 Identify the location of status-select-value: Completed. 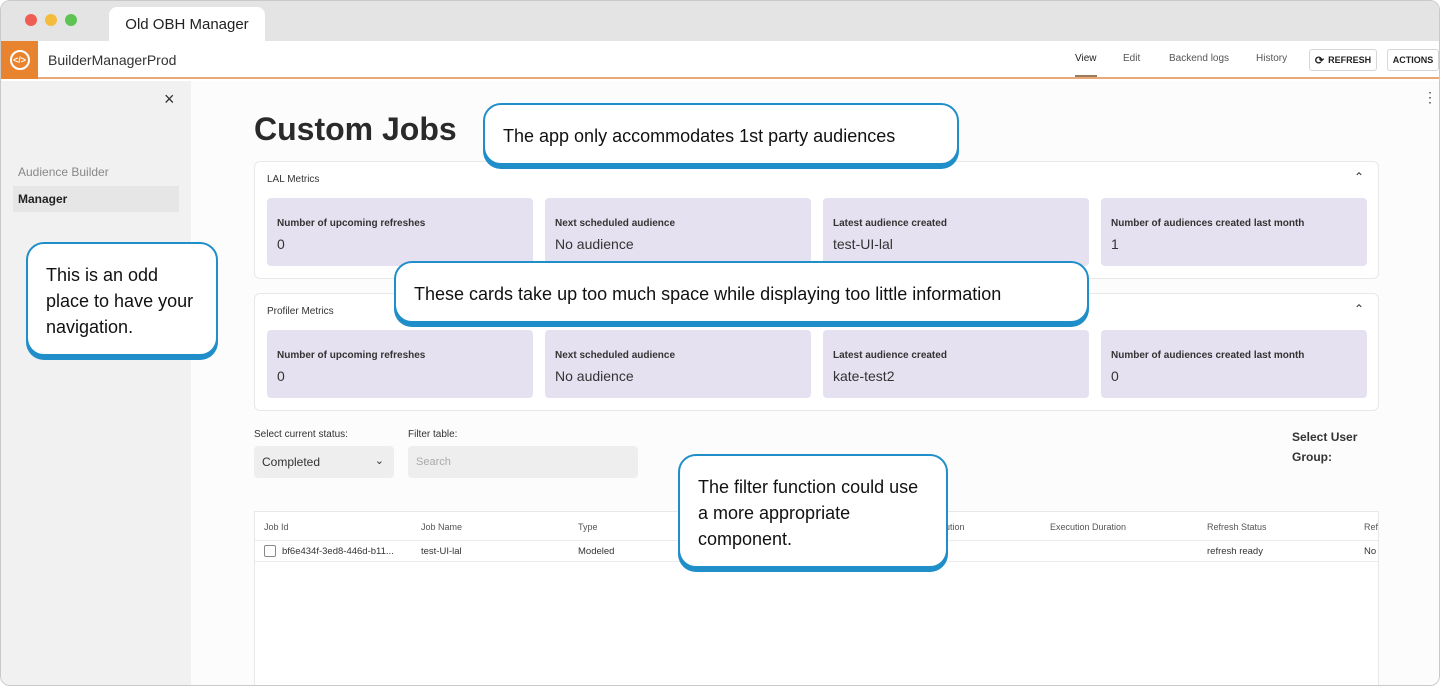
(291, 462).